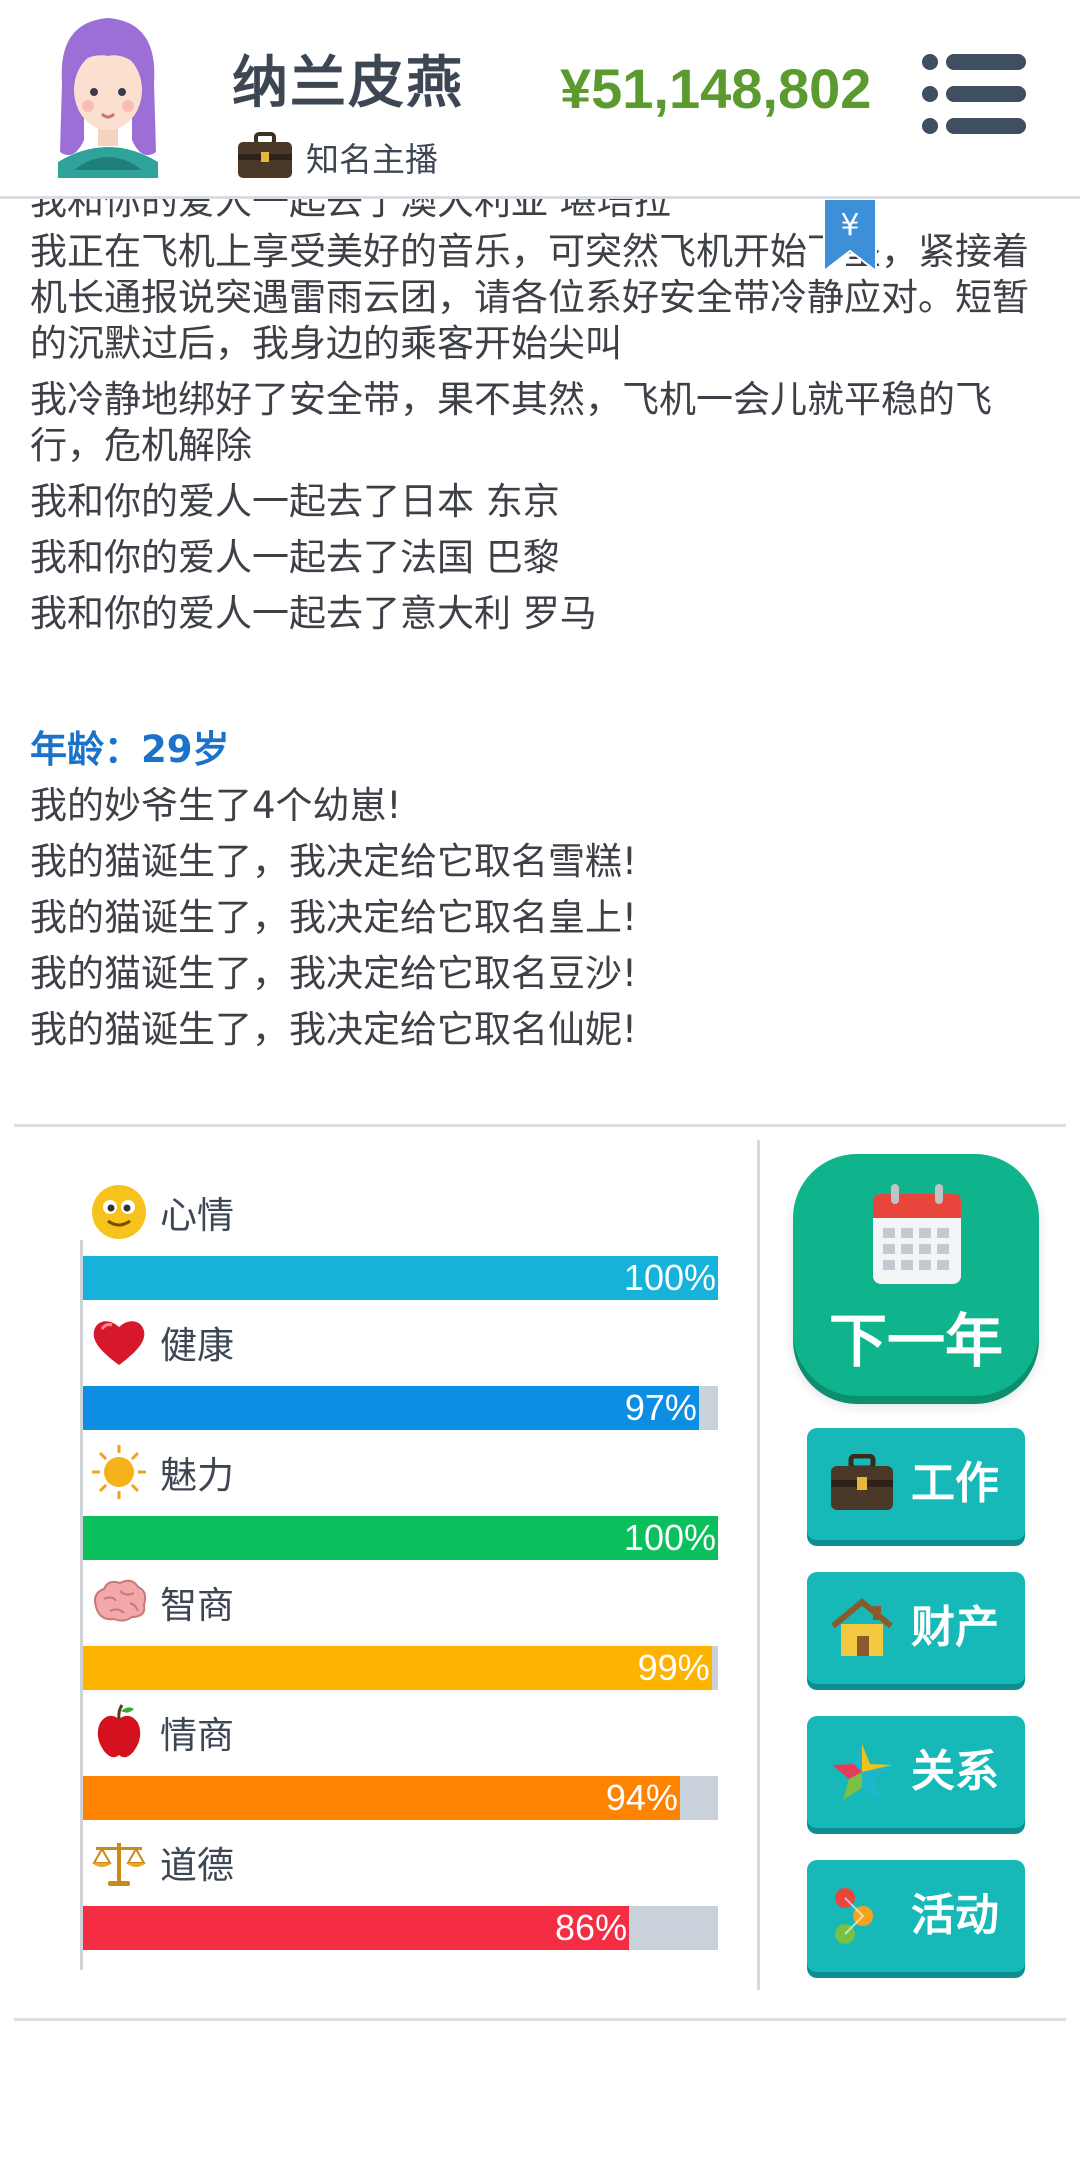 The image size is (1080, 2160). I want to click on age-heading: 年龄：29岁, so click(130, 749).